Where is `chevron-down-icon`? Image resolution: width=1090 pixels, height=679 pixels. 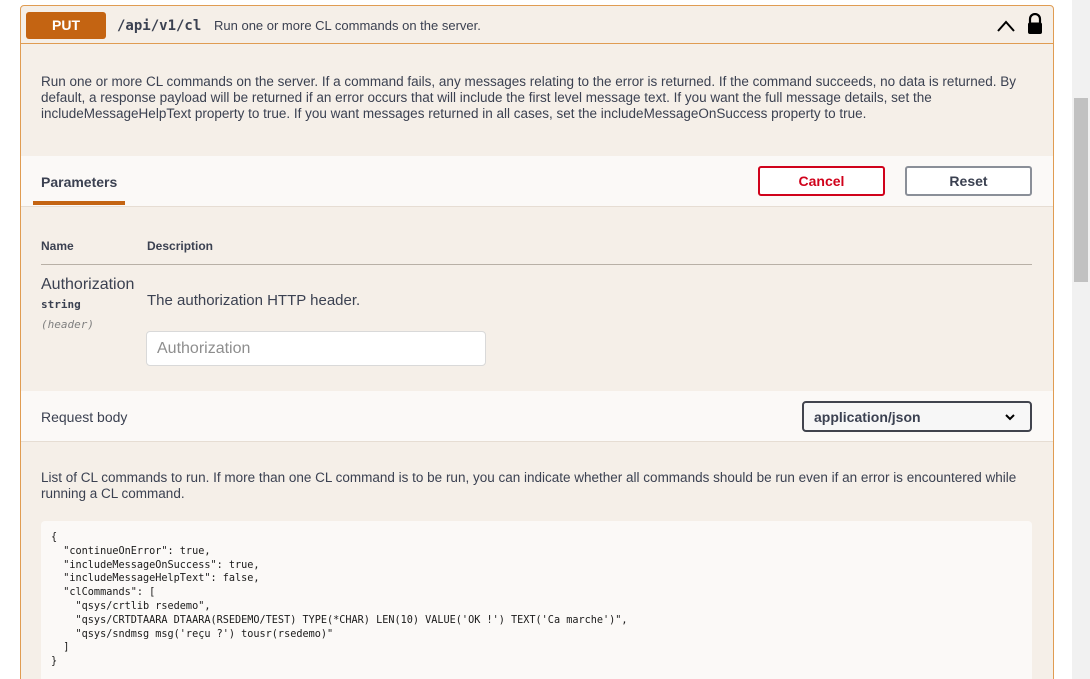
chevron-down-icon is located at coordinates (1010, 417).